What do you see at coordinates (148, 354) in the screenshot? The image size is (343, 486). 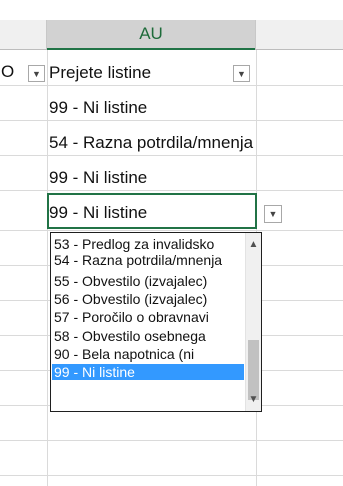 I see `dropdown-option: 90 - Bela napotnica (ni` at bounding box center [148, 354].